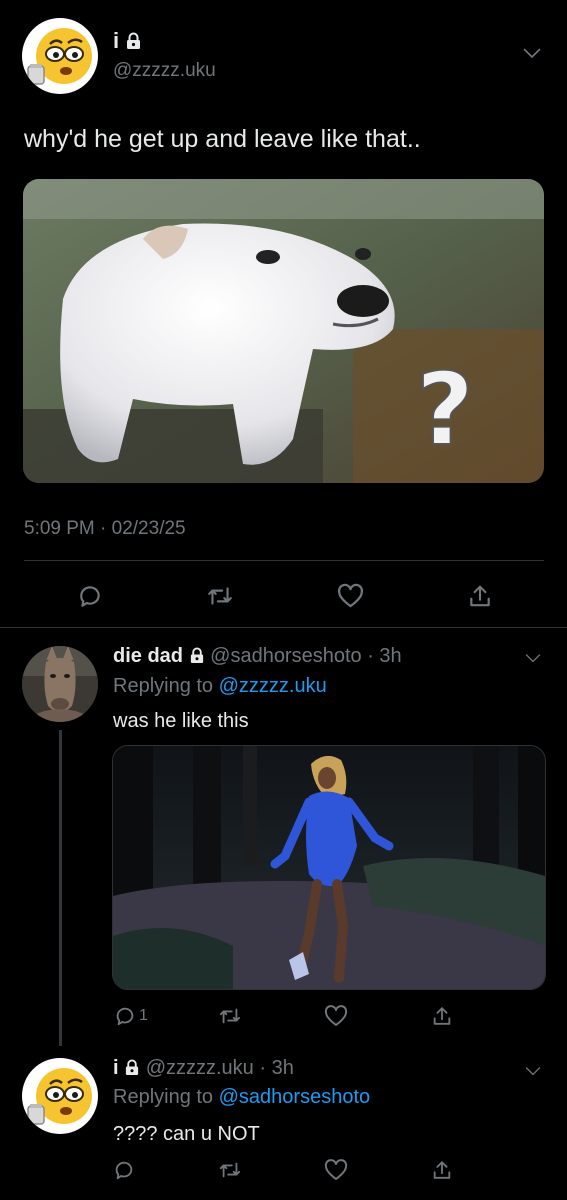 This screenshot has width=567, height=1200. I want to click on tweet-text: why'd he get up and leave like that.., so click(222, 139).